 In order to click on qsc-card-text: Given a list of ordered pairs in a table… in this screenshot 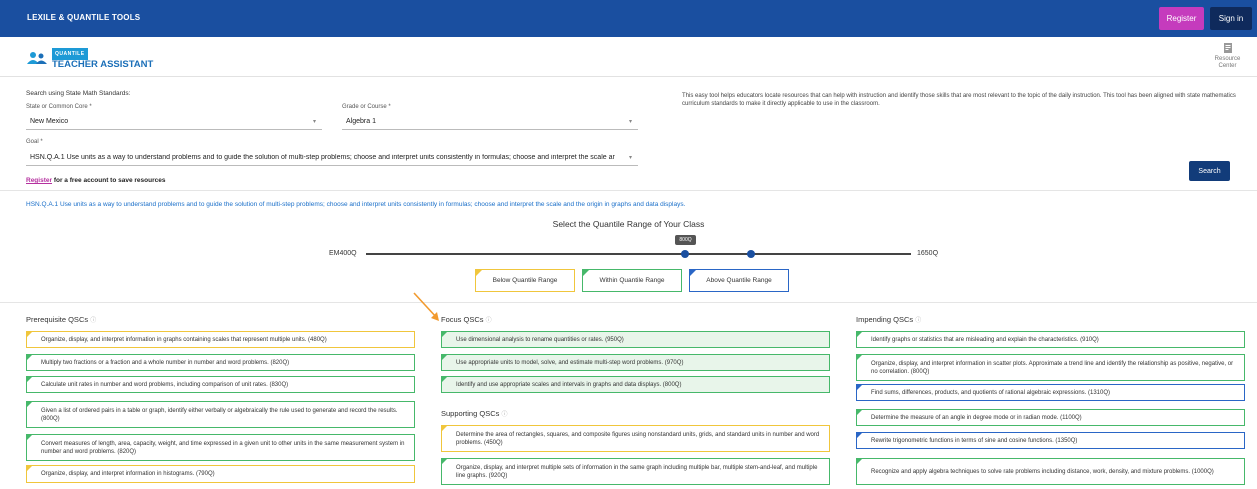, I will do `click(219, 414)`.